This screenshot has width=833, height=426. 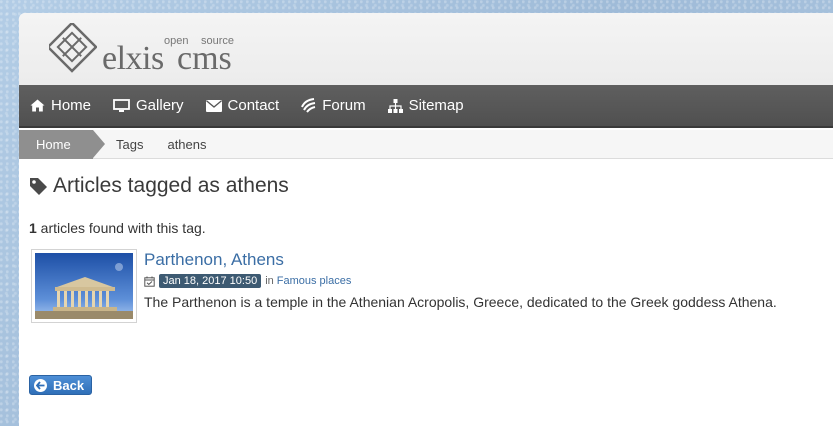 I want to click on tag-icon, so click(x=38, y=186).